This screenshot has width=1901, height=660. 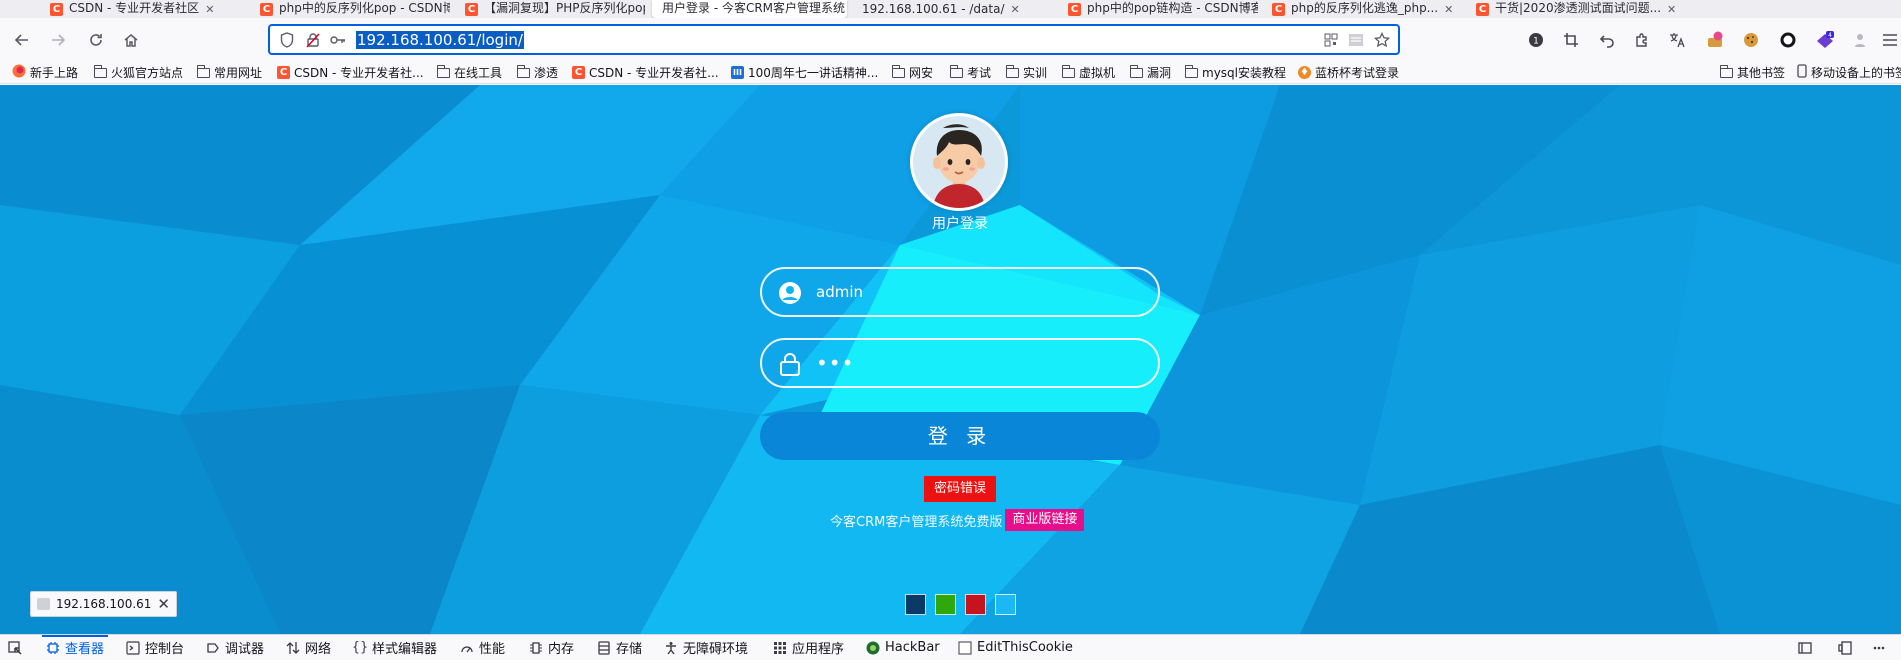 What do you see at coordinates (482, 647) in the screenshot?
I see `tab-performance: 性能` at bounding box center [482, 647].